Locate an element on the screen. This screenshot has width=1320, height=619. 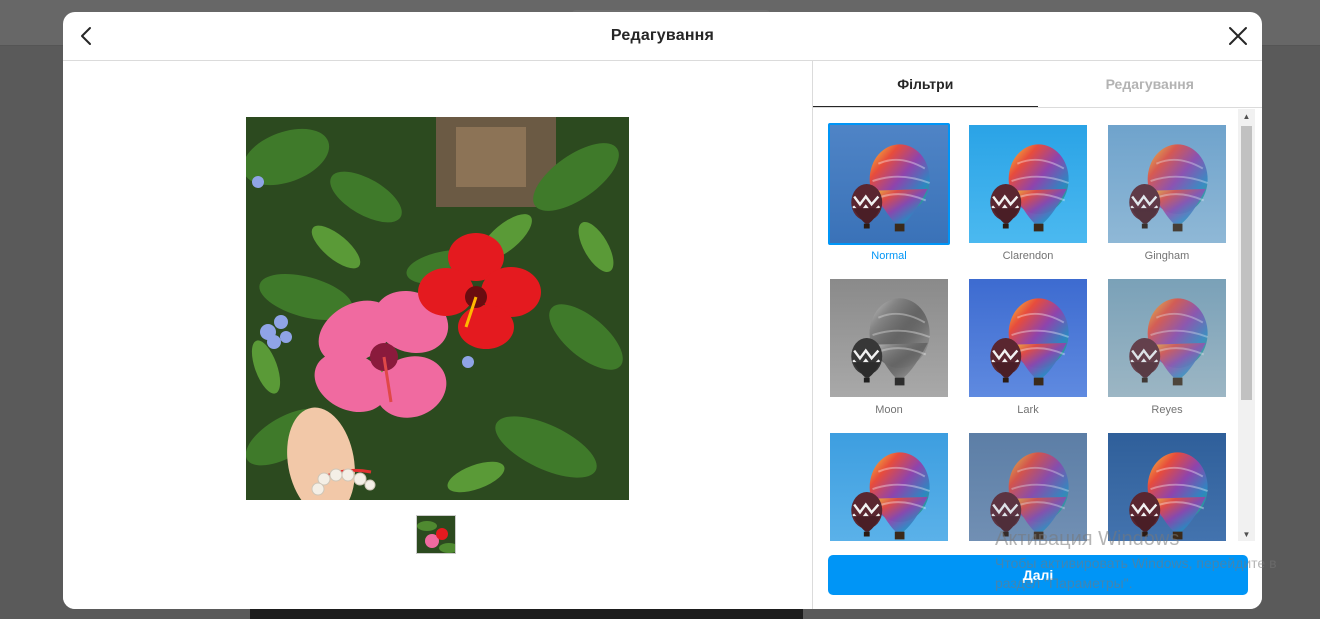
filter-label: Reyes is located at coordinates (1167, 410).